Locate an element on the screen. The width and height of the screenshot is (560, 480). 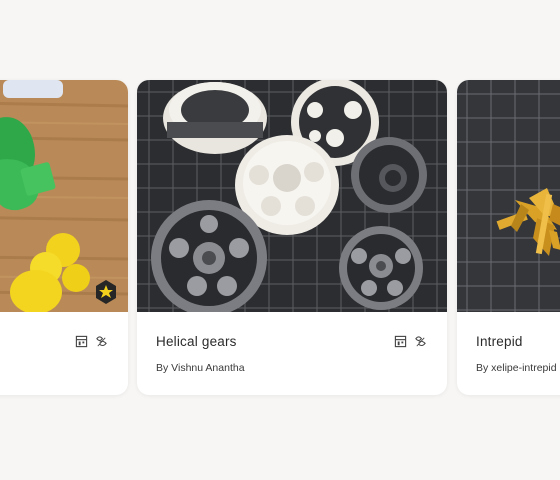
model-card: Intrepid By xelipe-intrepid is located at coordinates (508, 237).